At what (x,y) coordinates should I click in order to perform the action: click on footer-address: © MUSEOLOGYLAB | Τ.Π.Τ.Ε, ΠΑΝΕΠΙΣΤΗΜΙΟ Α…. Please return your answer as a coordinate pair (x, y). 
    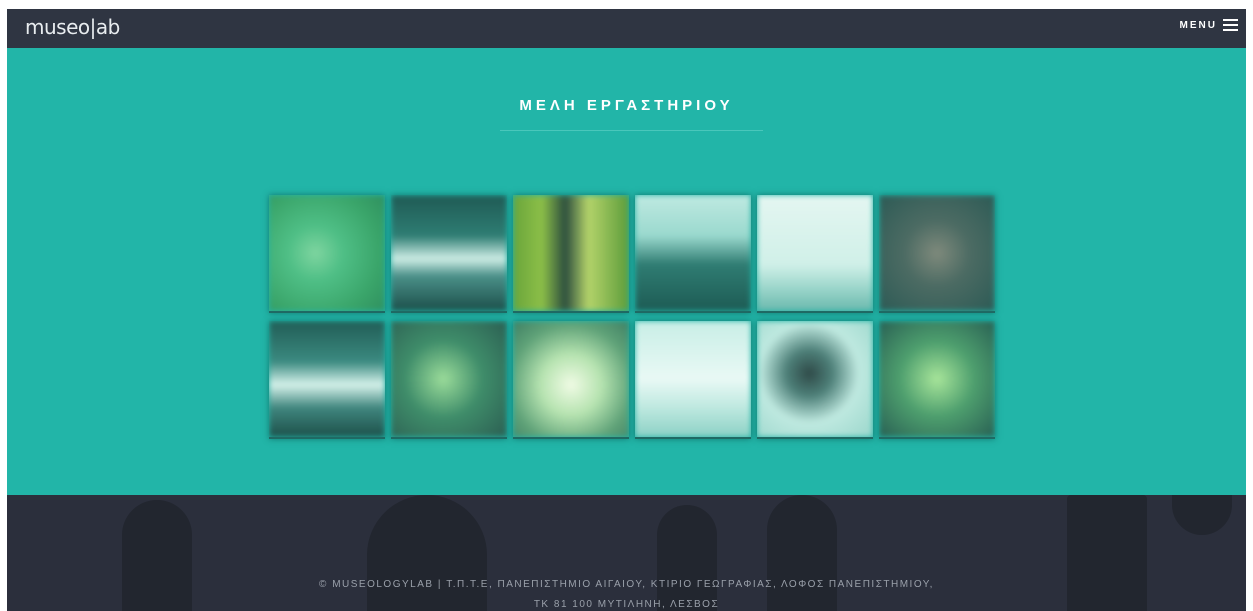
    Looking at the image, I should click on (626, 593).